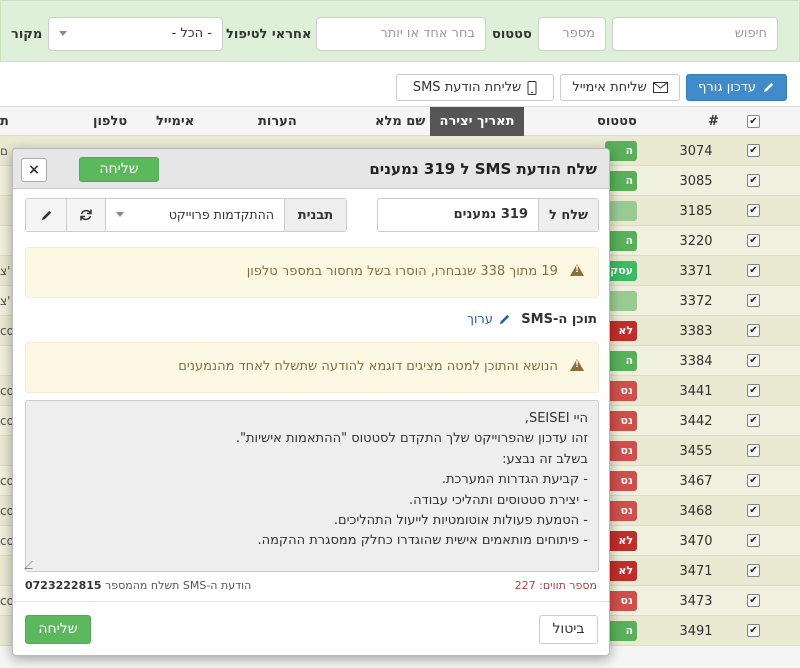  I want to click on send-to-value: 319 נמענים, so click(490, 214).